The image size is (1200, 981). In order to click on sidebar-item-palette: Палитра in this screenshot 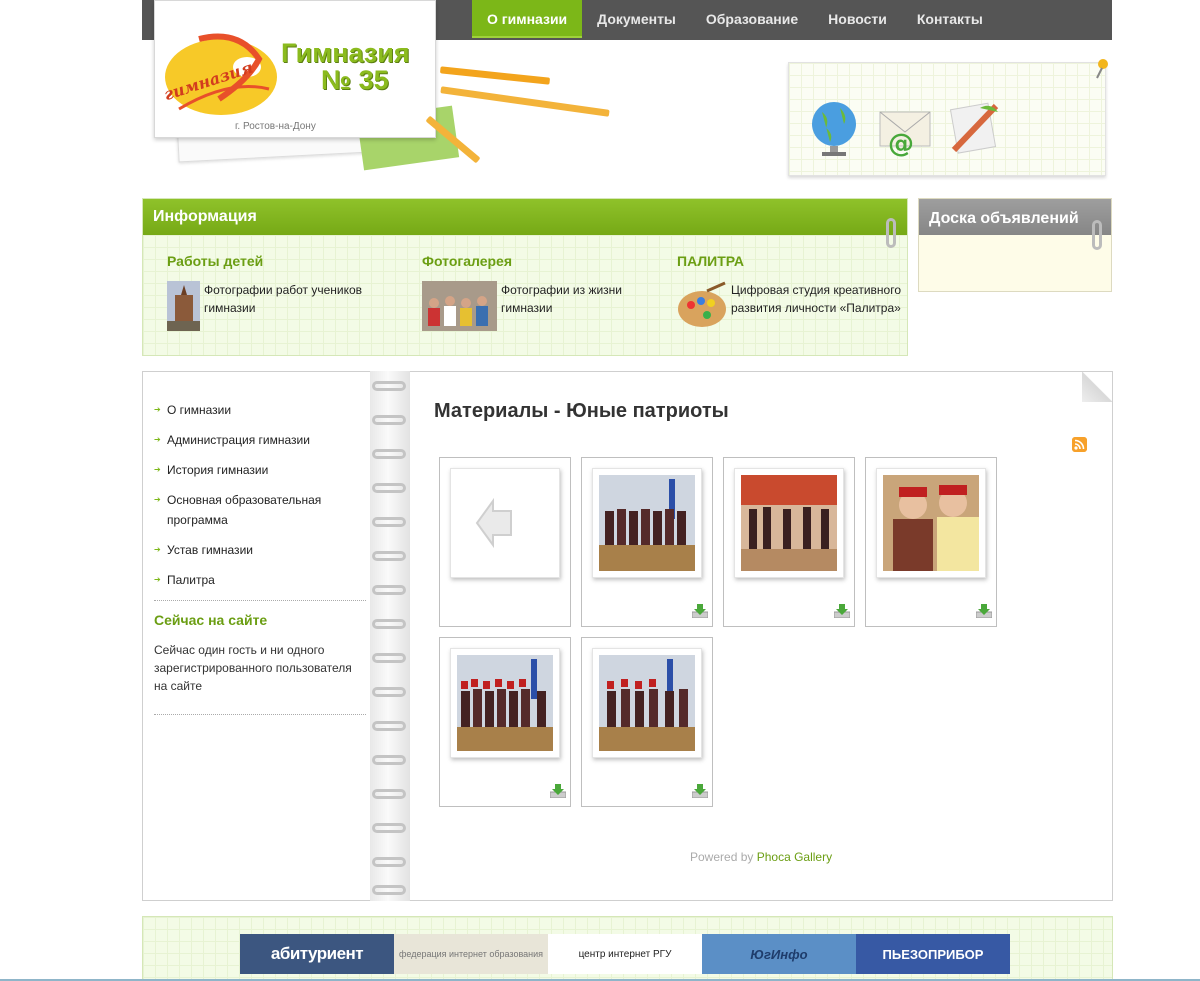, I will do `click(260, 580)`.